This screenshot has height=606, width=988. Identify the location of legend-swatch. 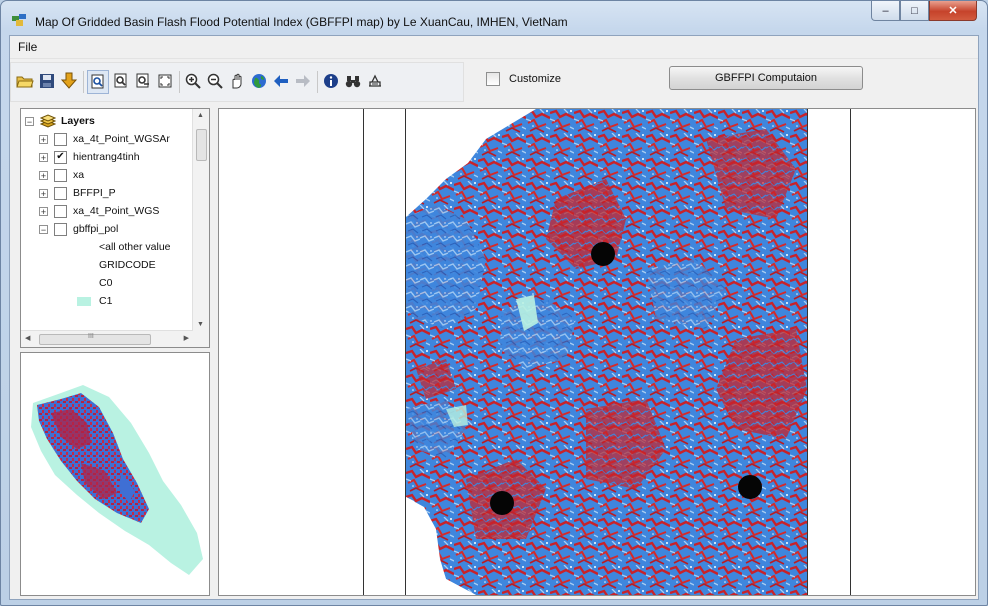
(84, 301).